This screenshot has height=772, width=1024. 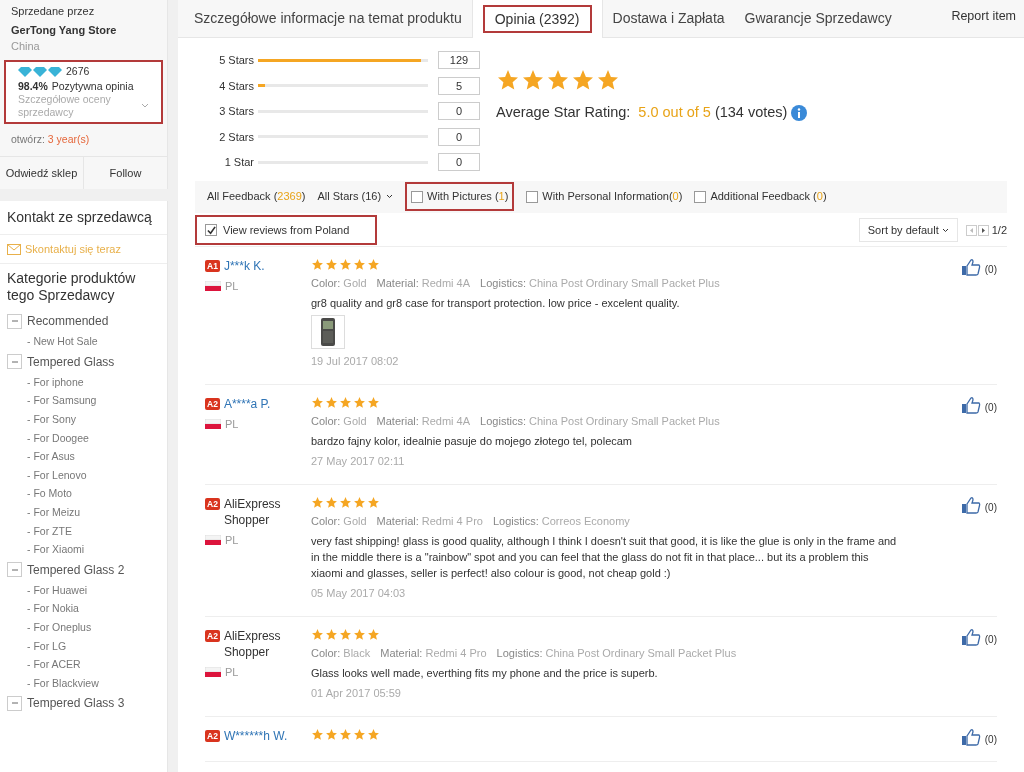 I want to click on sort-dropdown: Sort by default, so click(x=908, y=230).